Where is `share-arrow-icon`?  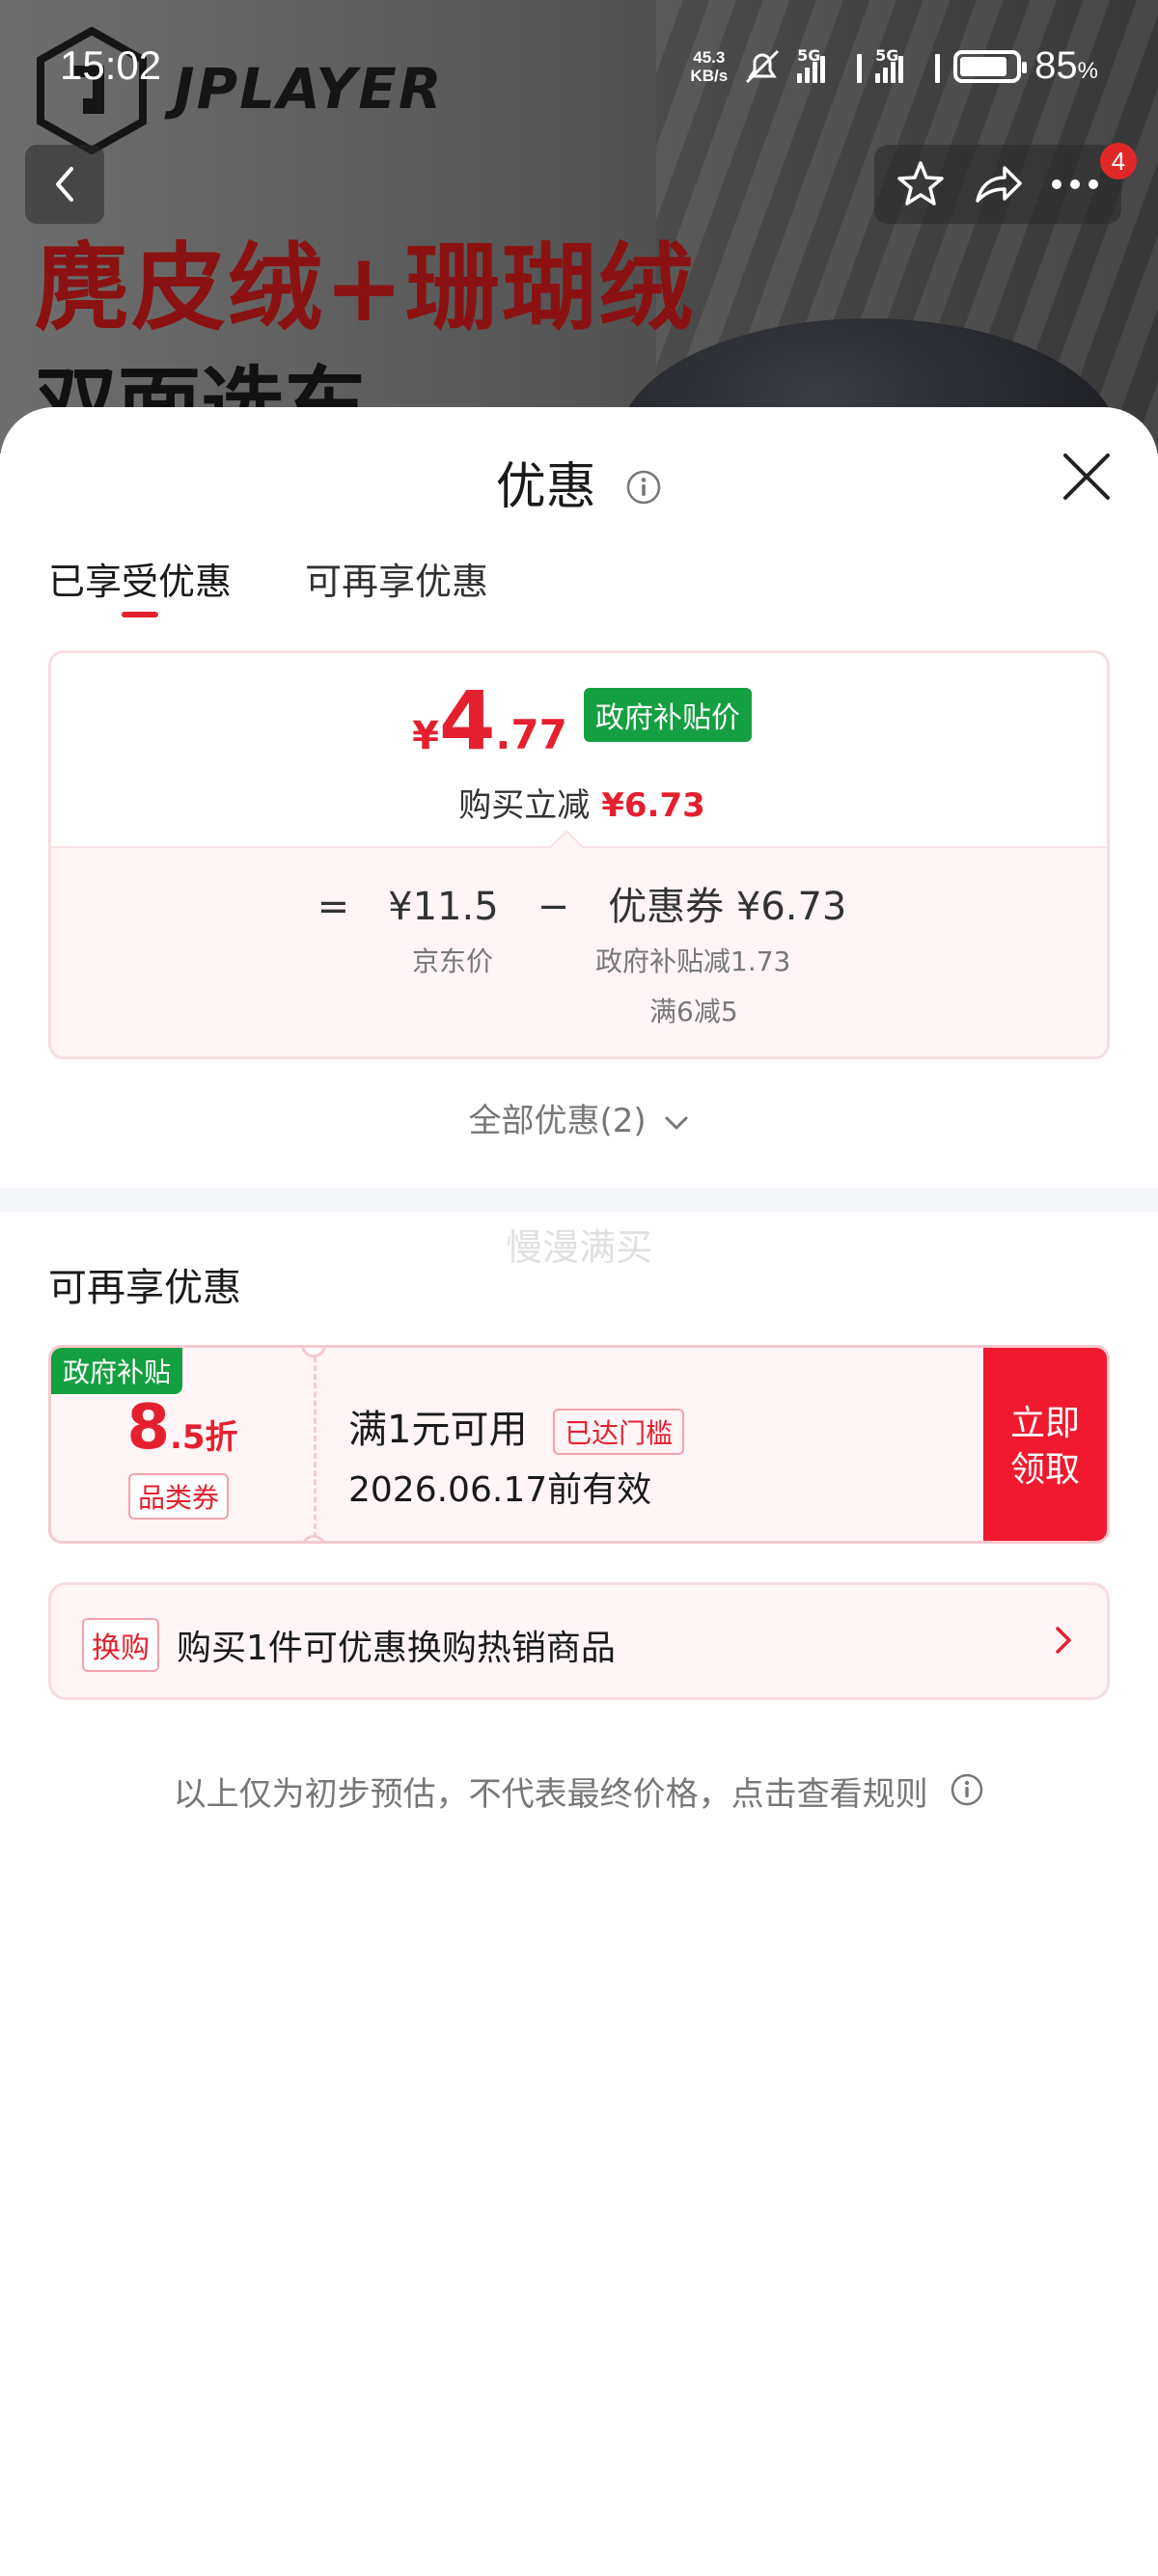 share-arrow-icon is located at coordinates (999, 185).